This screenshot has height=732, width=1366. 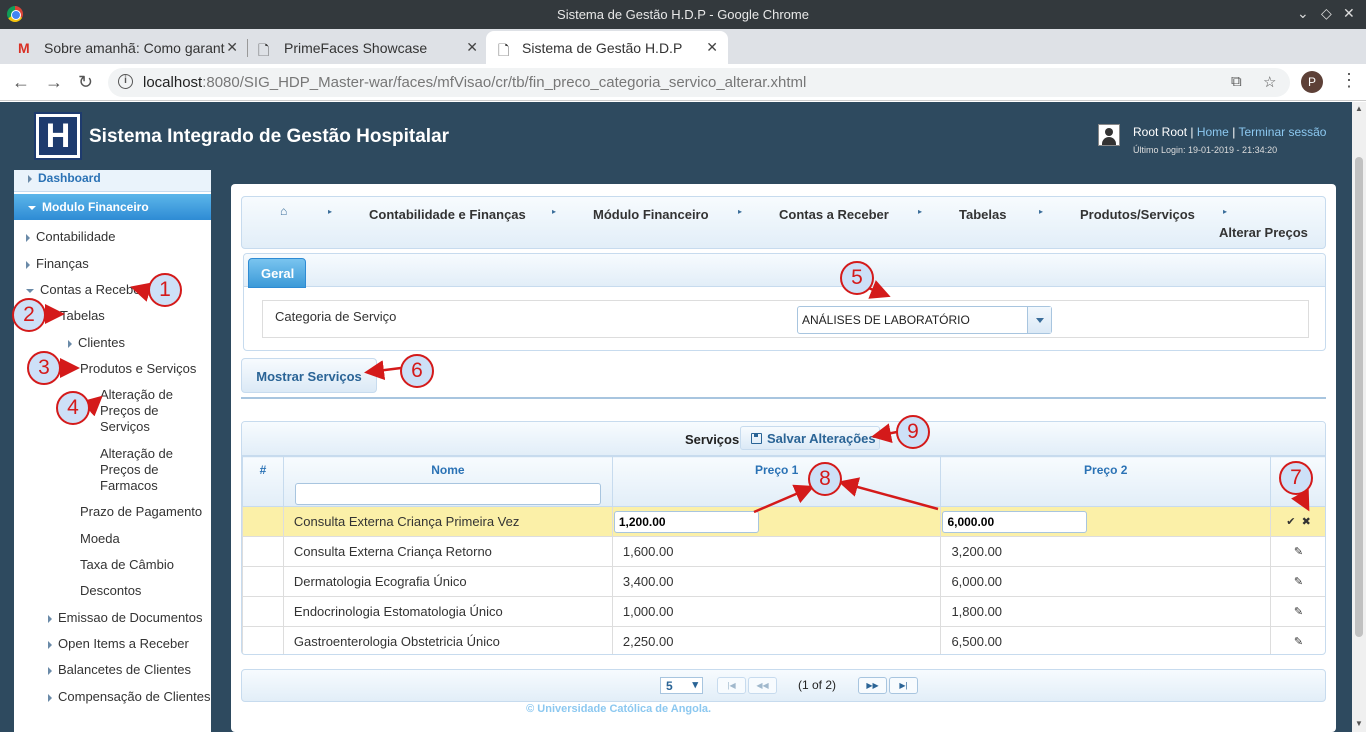 I want to click on paginator: 5 |◀ ◀◀ (1 of 2) ▶▶ ▶|, so click(x=783, y=685).